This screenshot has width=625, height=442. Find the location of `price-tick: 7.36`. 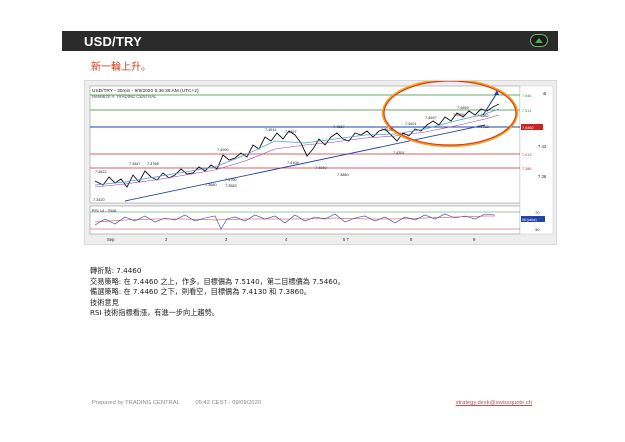

price-tick: 7.36 is located at coordinates (542, 176).